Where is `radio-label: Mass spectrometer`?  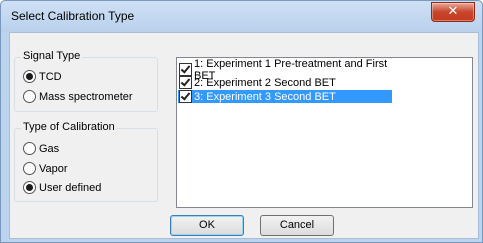
radio-label: Mass spectrometer is located at coordinates (86, 96).